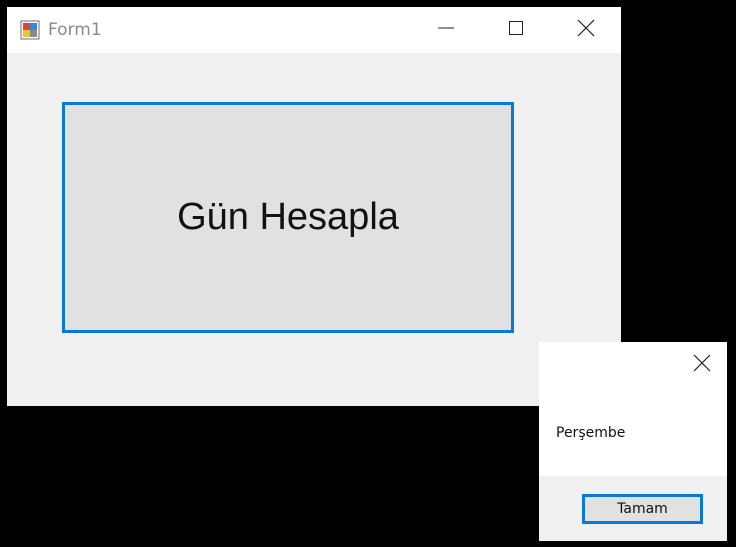 This screenshot has width=736, height=547. I want to click on message-box: Perşembe Tamam, so click(633, 441).